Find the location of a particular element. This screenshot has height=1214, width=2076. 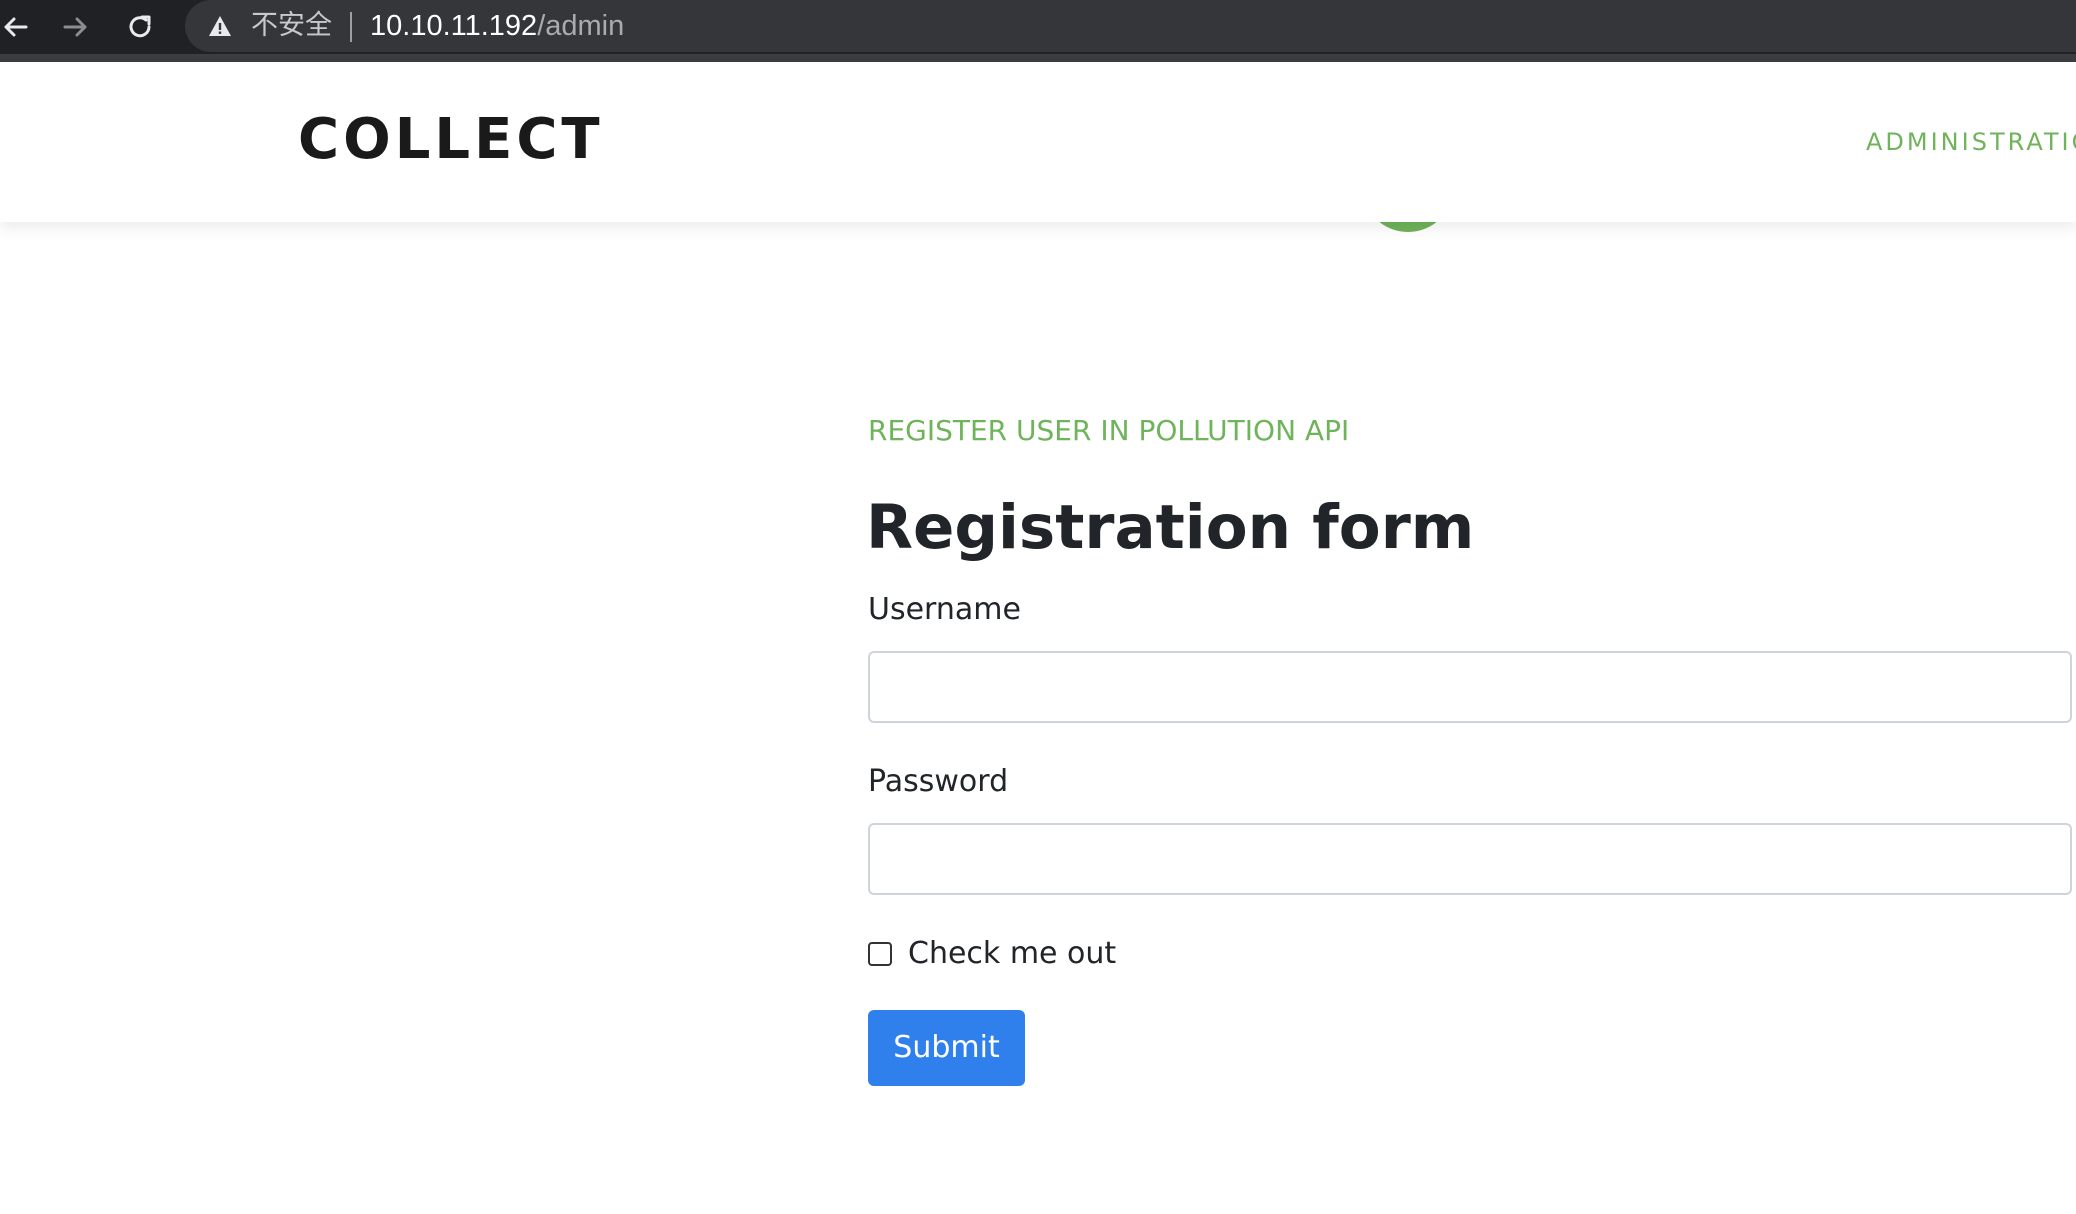

url-text: 10.10.11.192/admin is located at coordinates (497, 26).